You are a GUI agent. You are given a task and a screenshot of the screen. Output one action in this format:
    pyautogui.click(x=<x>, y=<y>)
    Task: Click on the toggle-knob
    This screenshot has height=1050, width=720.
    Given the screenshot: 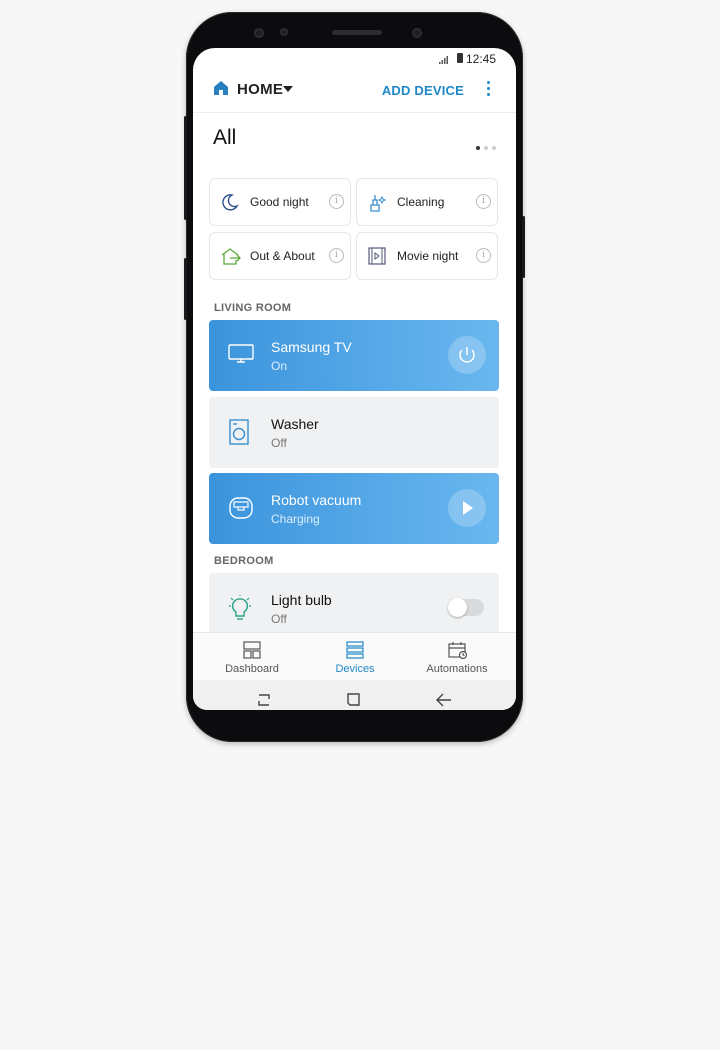 What is the action you would take?
    pyautogui.click(x=457, y=607)
    